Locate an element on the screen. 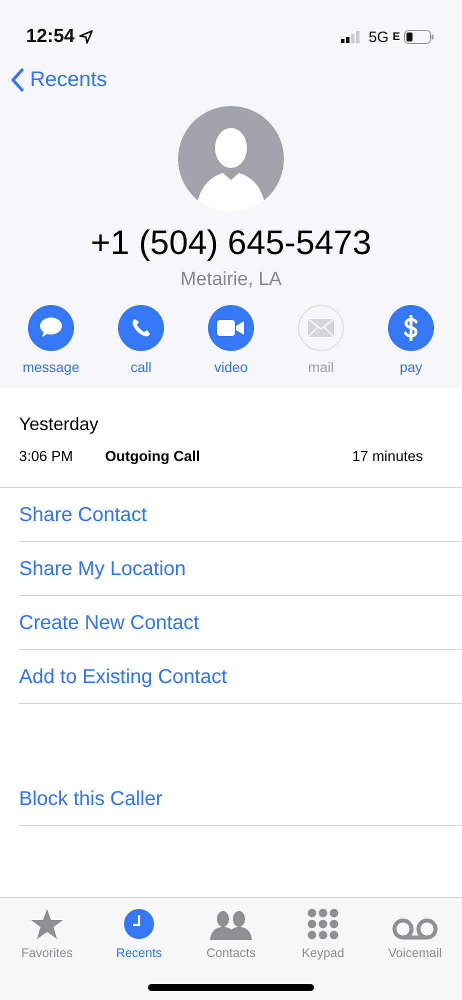 Image resolution: width=462 pixels, height=1000 pixels. video-camera-icon is located at coordinates (231, 328).